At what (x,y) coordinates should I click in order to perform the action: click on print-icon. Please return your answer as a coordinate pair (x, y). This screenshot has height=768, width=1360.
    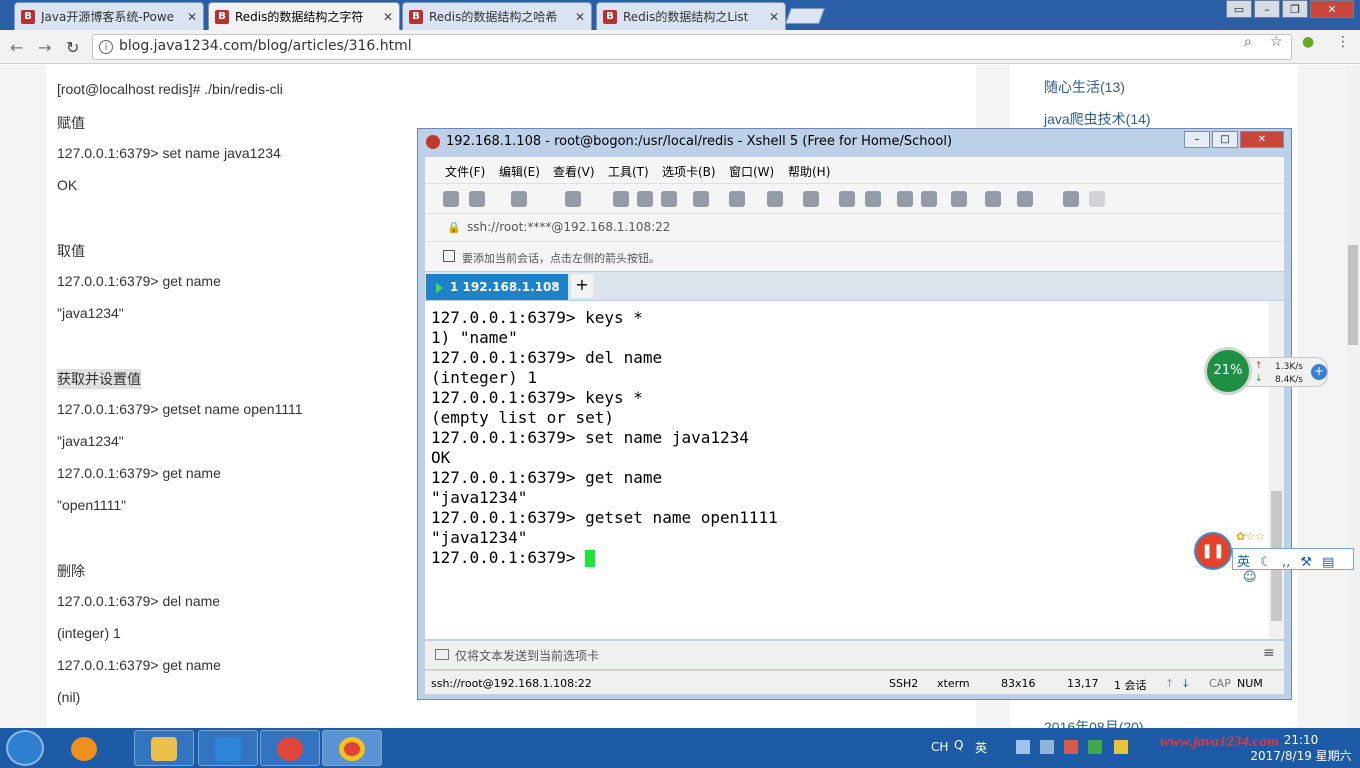
    Looking at the image, I should click on (701, 199).